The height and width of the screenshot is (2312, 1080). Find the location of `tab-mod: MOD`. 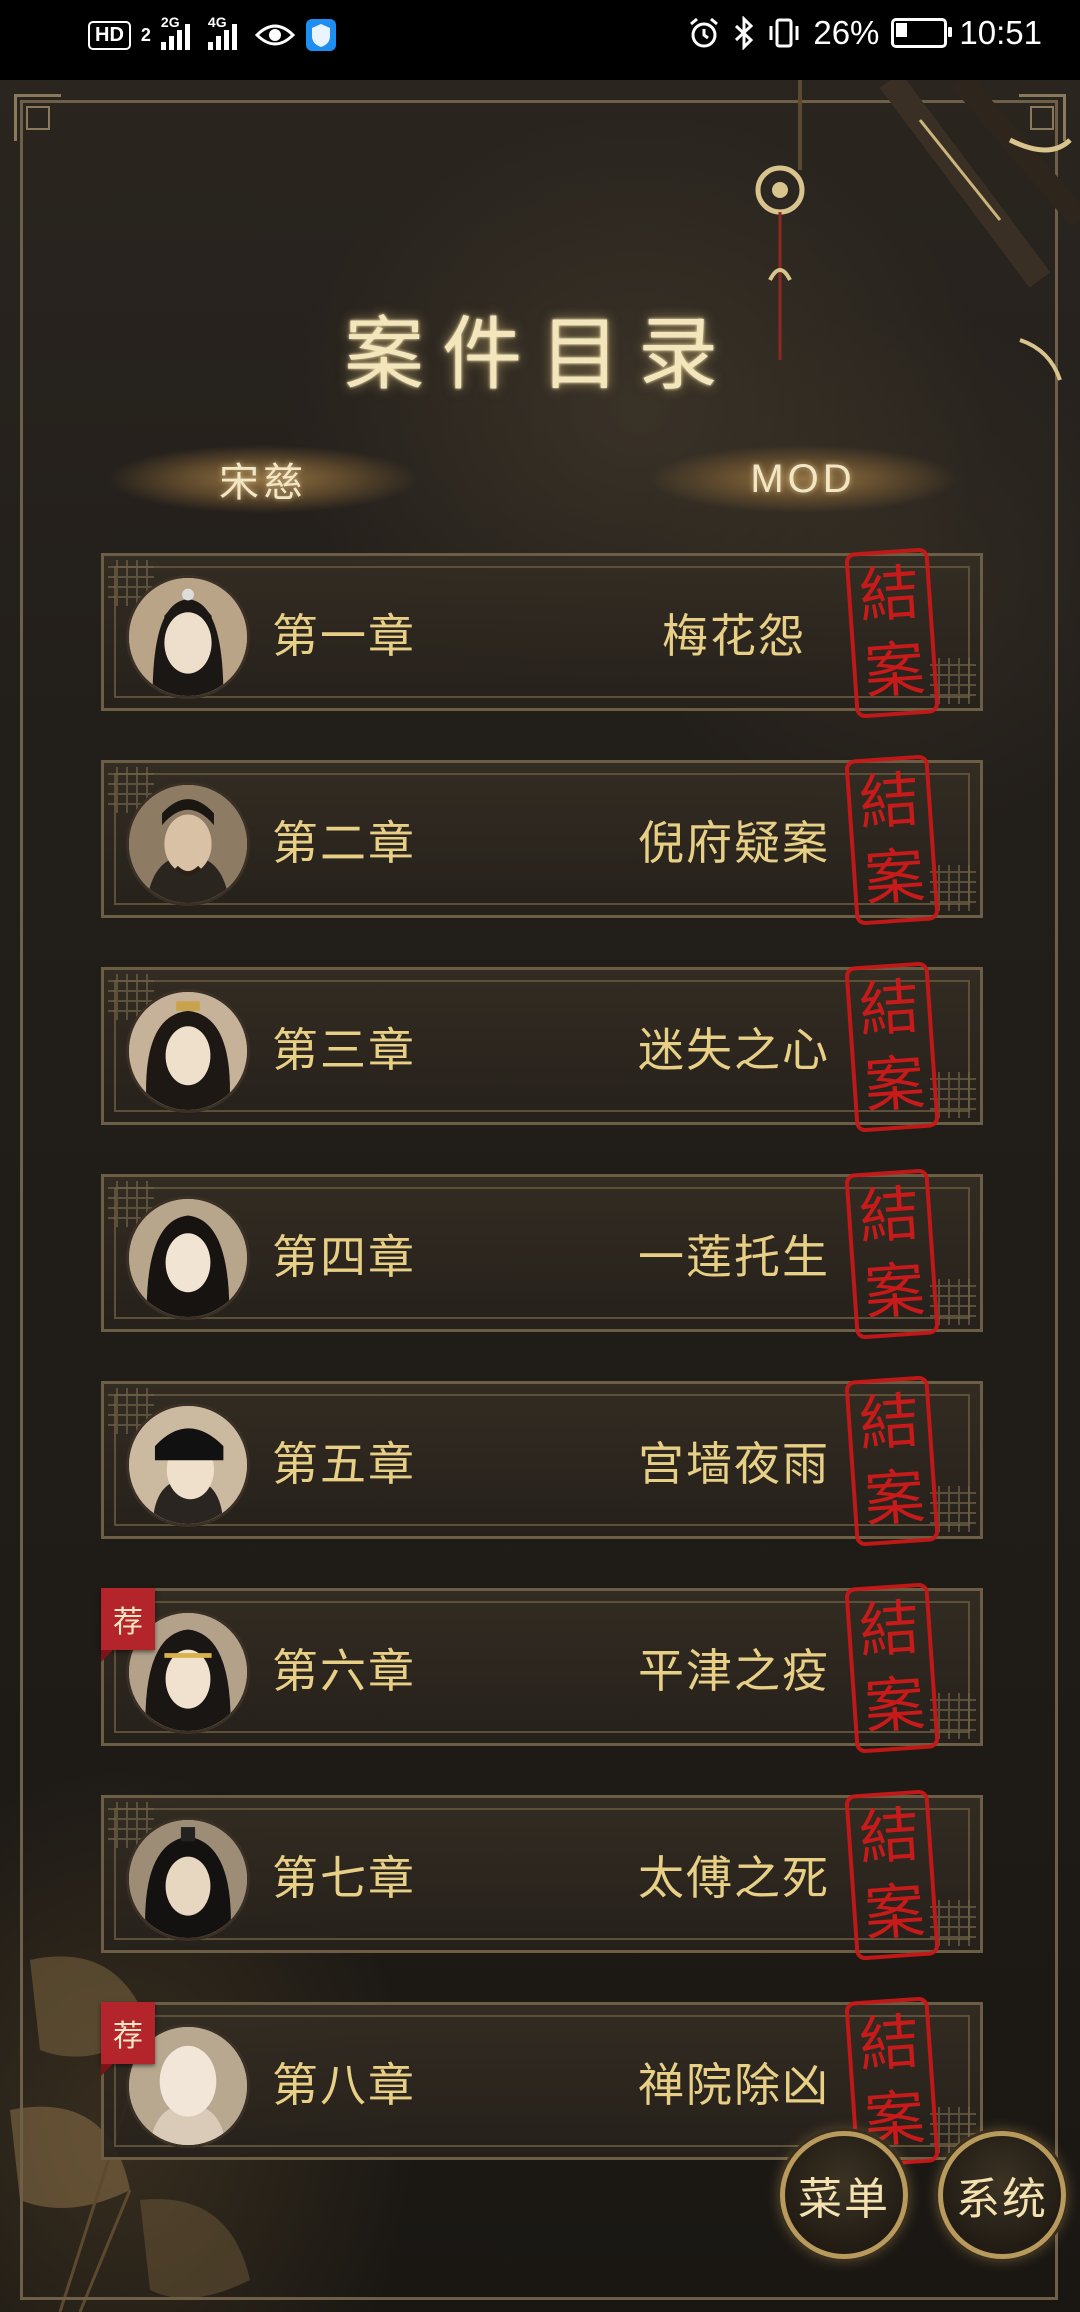

tab-mod: MOD is located at coordinates (803, 479).